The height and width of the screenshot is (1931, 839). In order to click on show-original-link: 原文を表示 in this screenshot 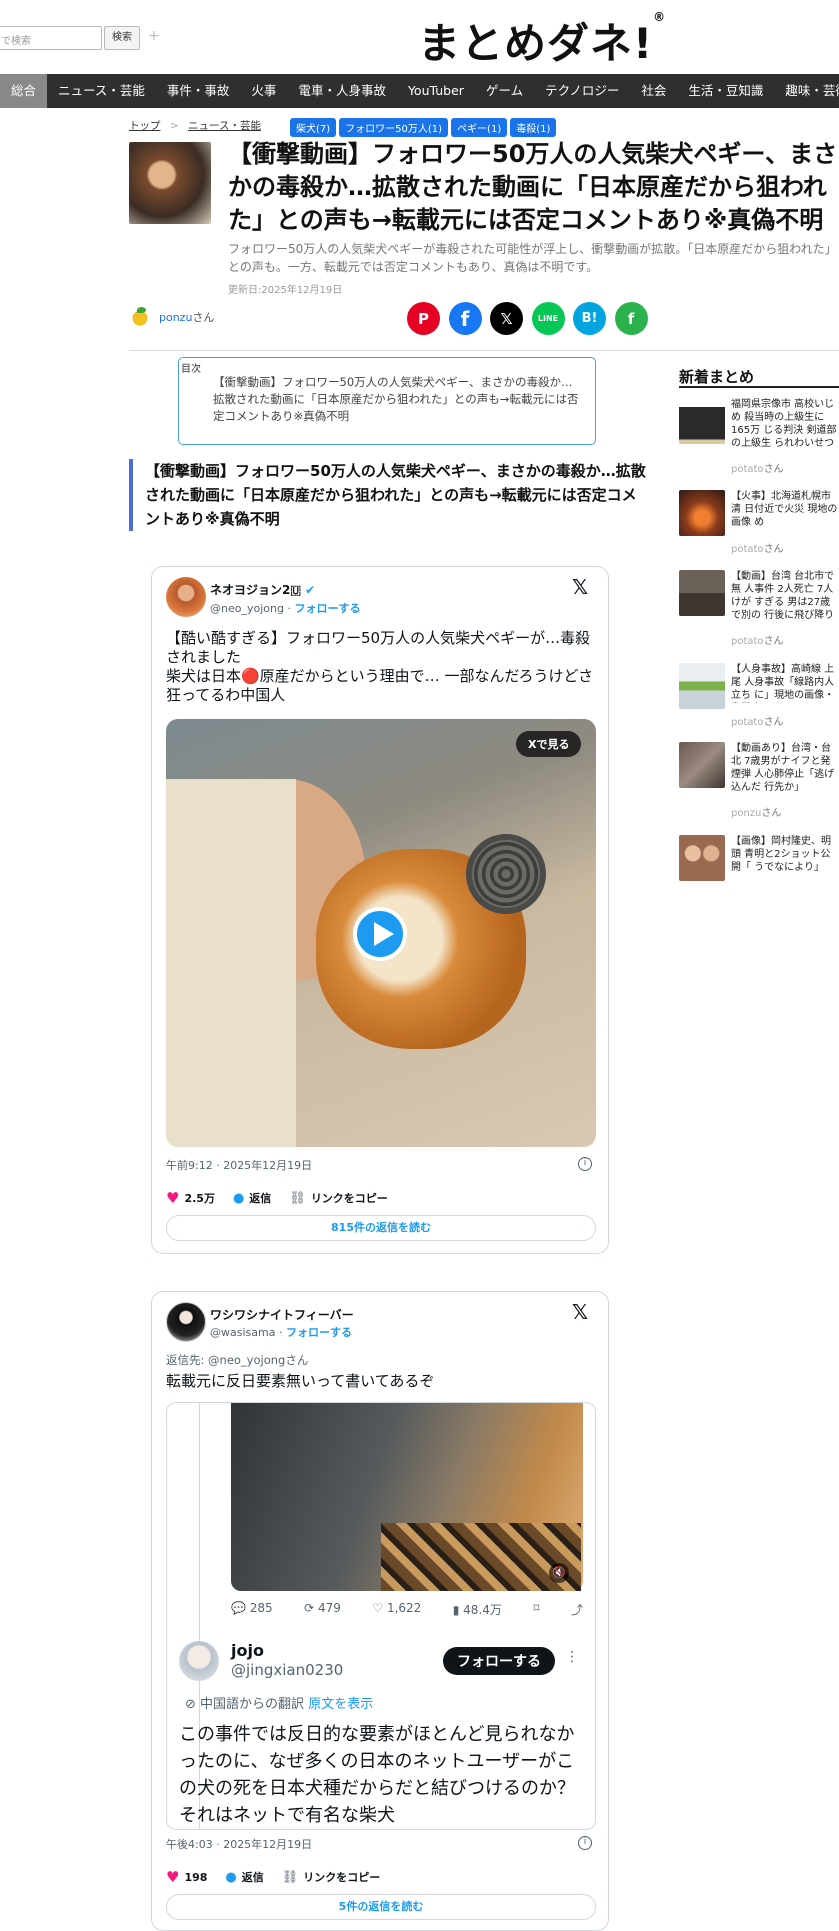, I will do `click(340, 1704)`.